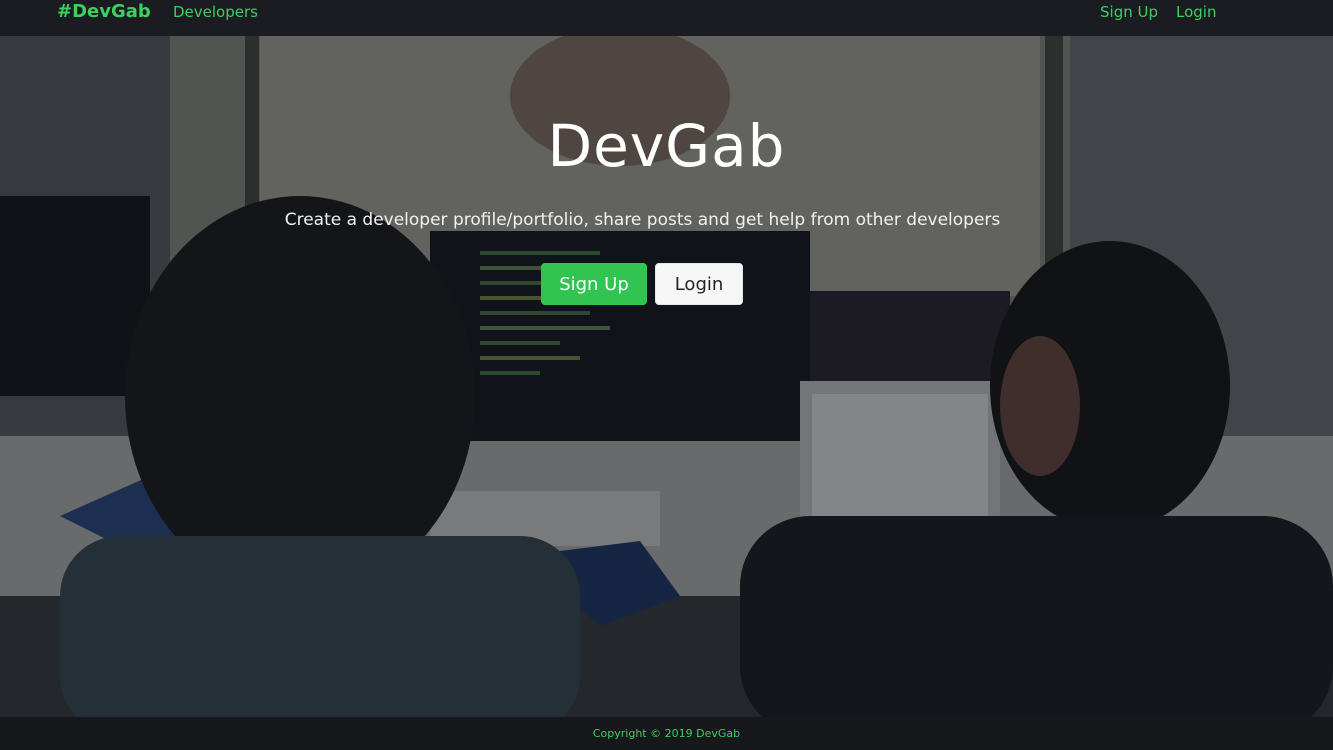 Image resolution: width=1333 pixels, height=750 pixels. I want to click on nav-login-link: Login, so click(1196, 12).